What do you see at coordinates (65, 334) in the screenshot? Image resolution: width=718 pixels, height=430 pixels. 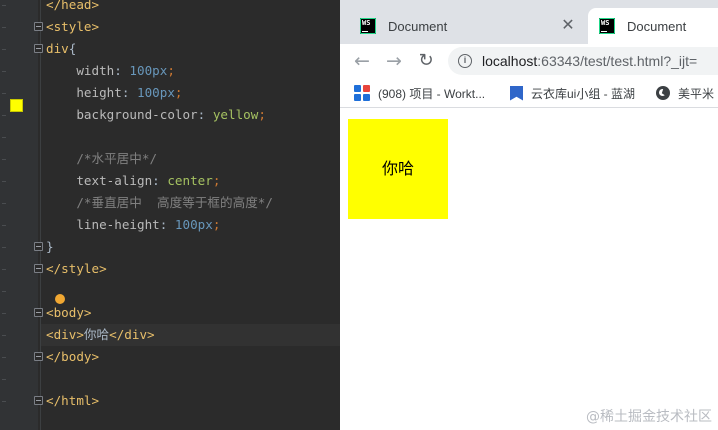 I see `code-token: <div>` at bounding box center [65, 334].